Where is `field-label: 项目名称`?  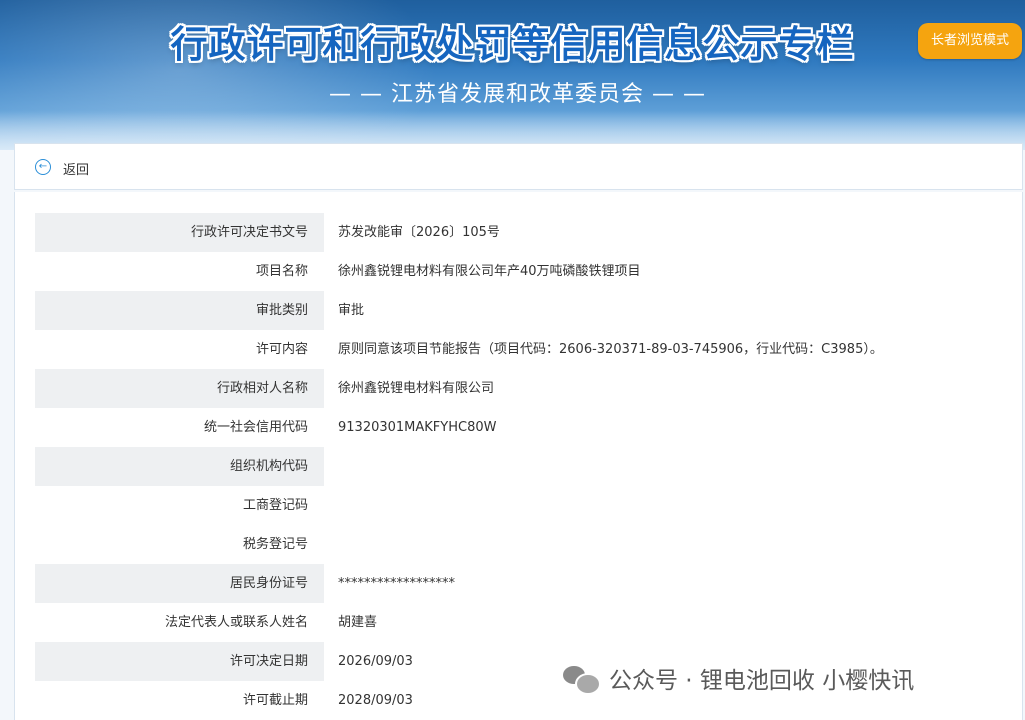
field-label: 项目名称 is located at coordinates (281, 271).